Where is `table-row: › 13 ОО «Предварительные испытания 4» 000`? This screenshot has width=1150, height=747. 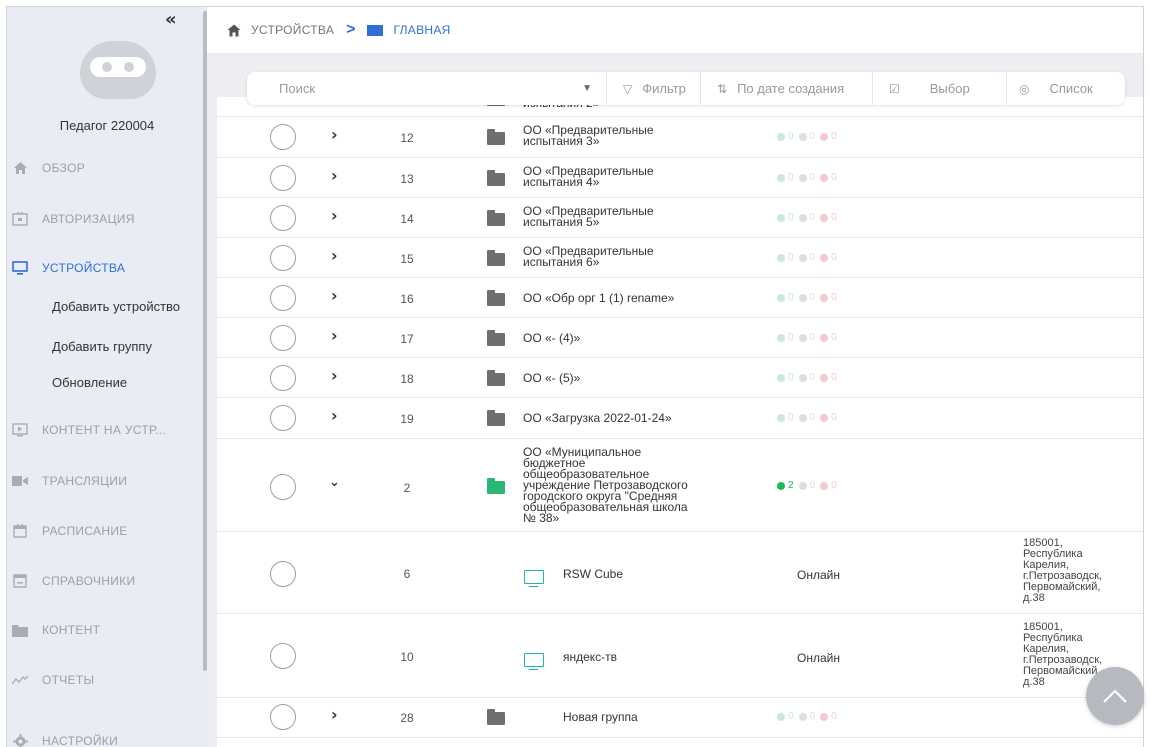
table-row: › 13 ОО «Предварительные испытания 4» 000 is located at coordinates (680, 178).